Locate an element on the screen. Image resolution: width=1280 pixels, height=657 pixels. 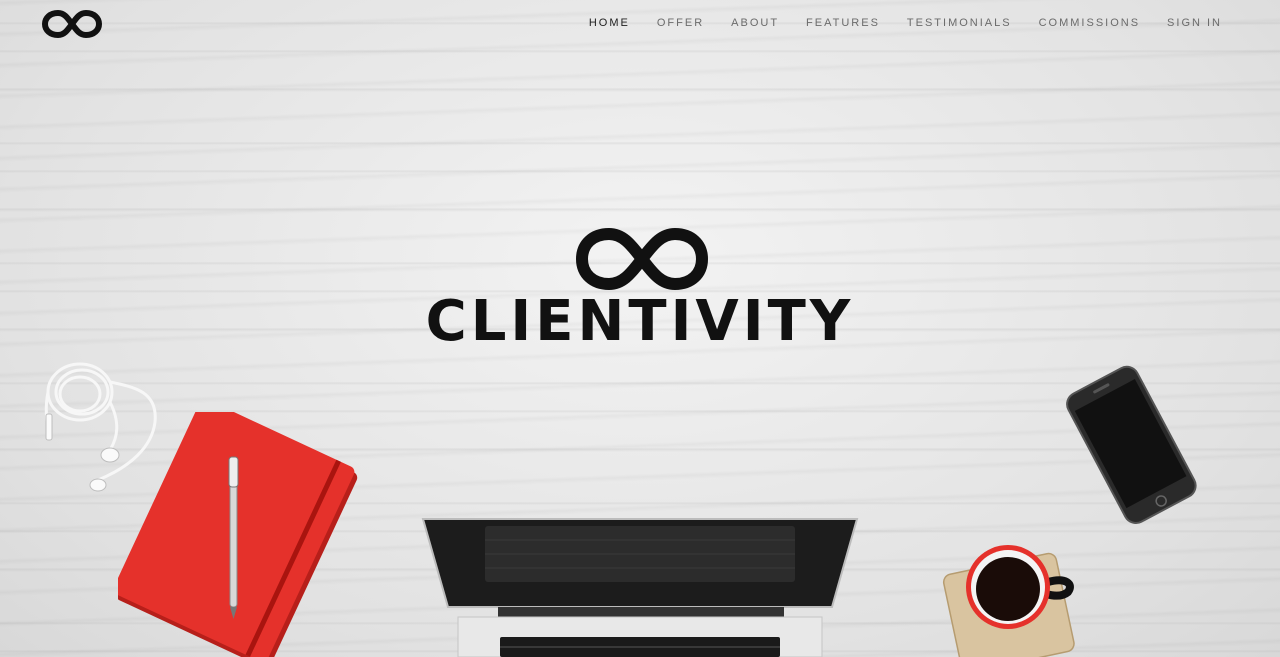
nav-sign-in: SIGN IN is located at coordinates (1194, 23).